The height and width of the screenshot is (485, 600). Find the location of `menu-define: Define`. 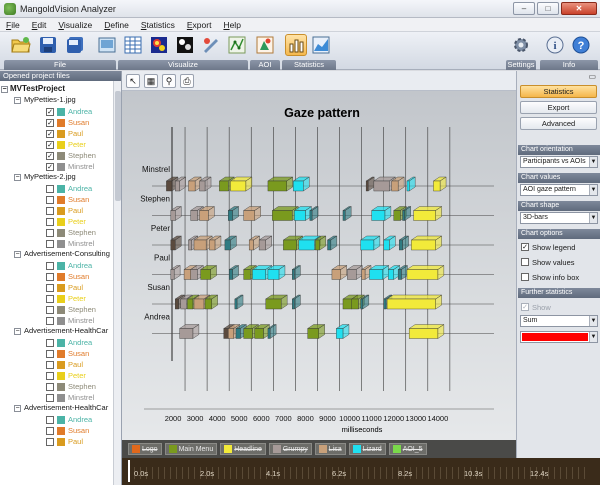

menu-define: Define is located at coordinates (116, 25).